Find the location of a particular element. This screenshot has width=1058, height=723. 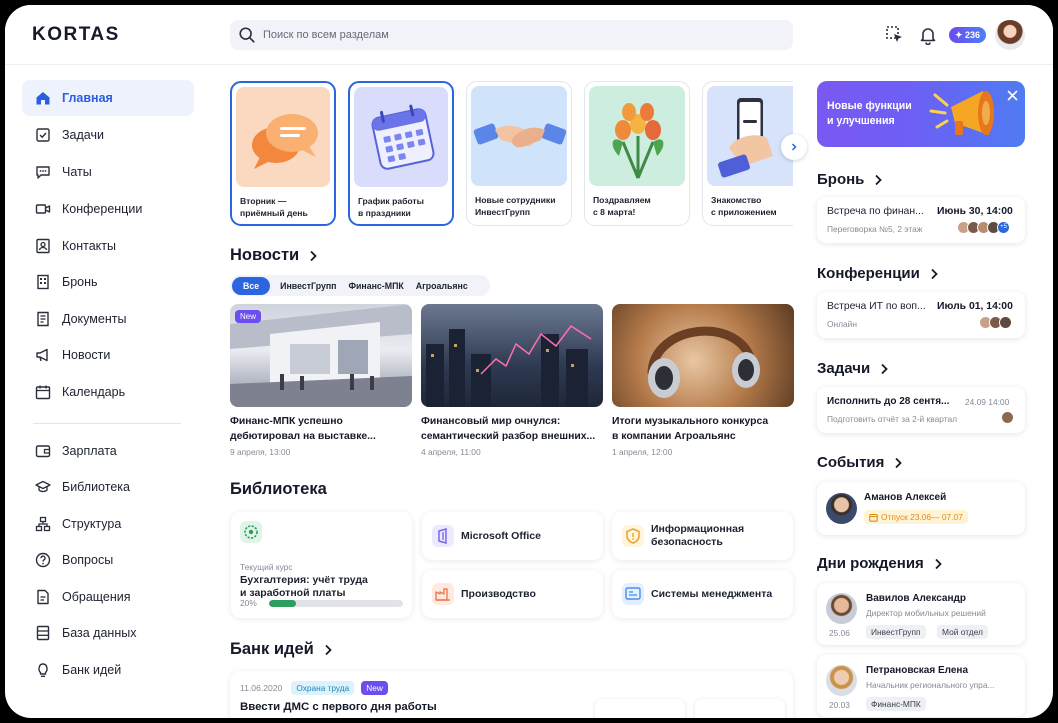

sidebar-item-database: База данных is located at coordinates (108, 633).